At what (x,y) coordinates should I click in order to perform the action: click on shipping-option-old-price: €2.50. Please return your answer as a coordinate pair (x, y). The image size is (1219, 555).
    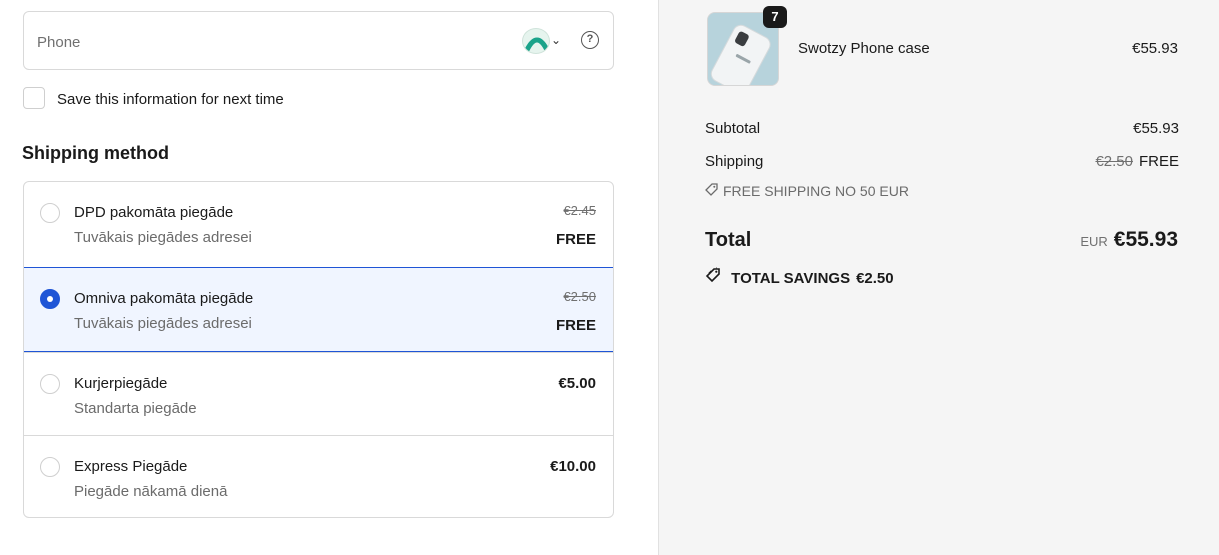
    Looking at the image, I should click on (579, 296).